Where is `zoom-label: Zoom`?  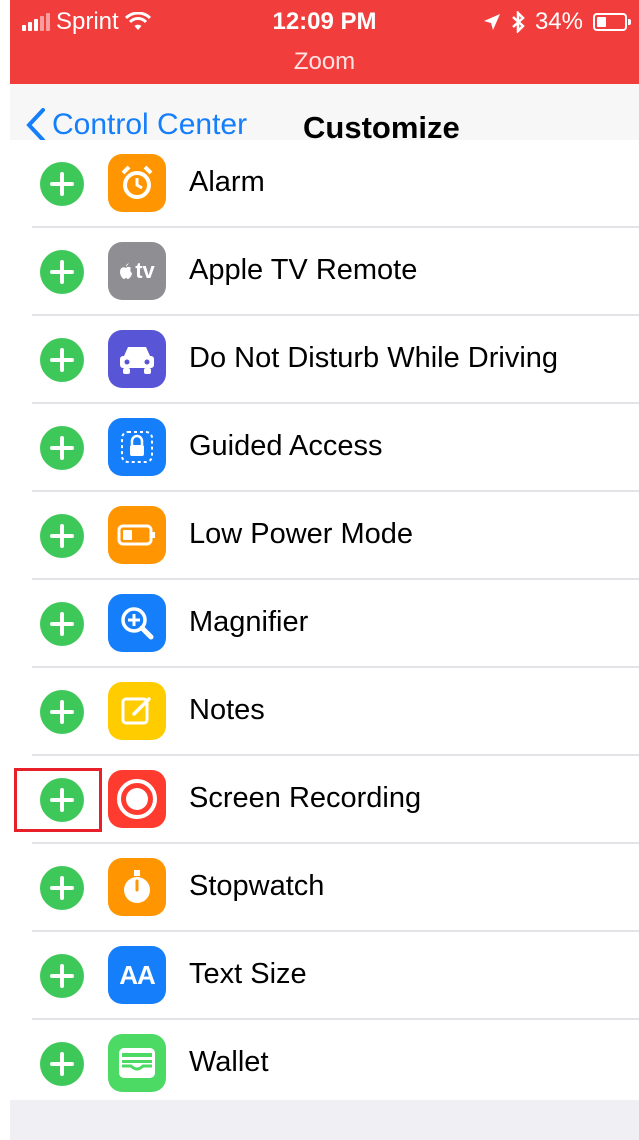
zoom-label: Zoom is located at coordinates (324, 61).